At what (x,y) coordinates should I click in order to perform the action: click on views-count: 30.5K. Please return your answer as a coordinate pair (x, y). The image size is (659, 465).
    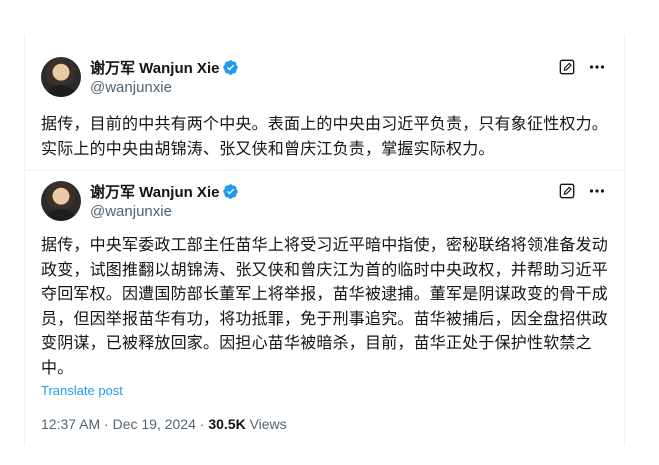
    Looking at the image, I should click on (227, 424).